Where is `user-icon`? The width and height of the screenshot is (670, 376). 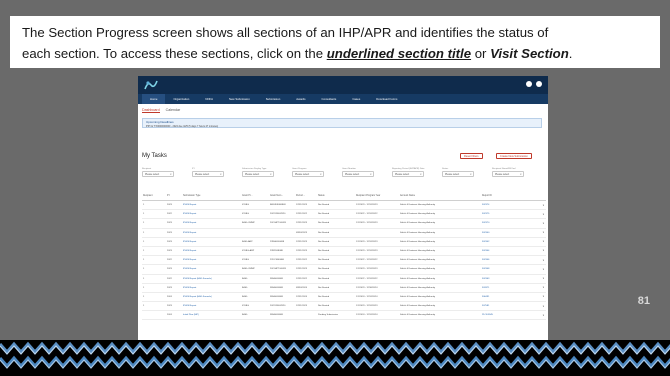 user-icon is located at coordinates (539, 84).